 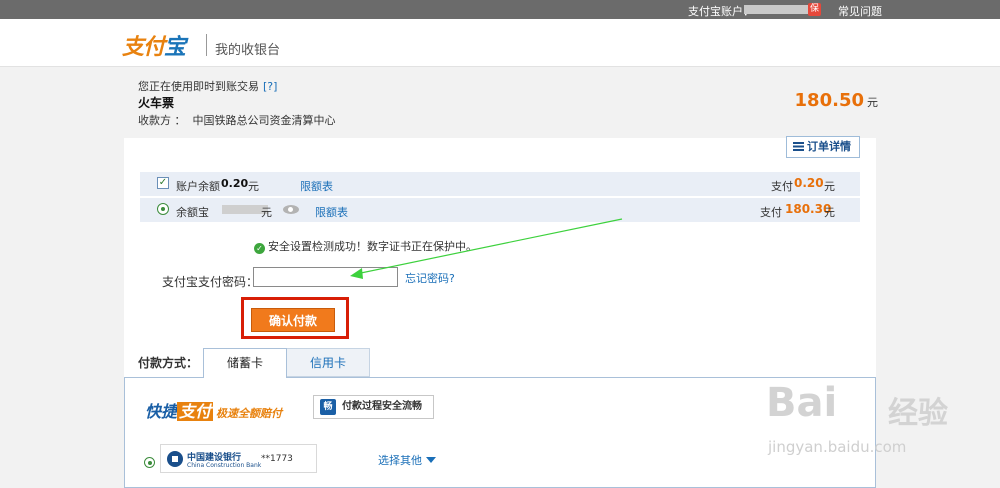 What do you see at coordinates (224, 465) in the screenshot?
I see `bank-name-en: China Construction Bank` at bounding box center [224, 465].